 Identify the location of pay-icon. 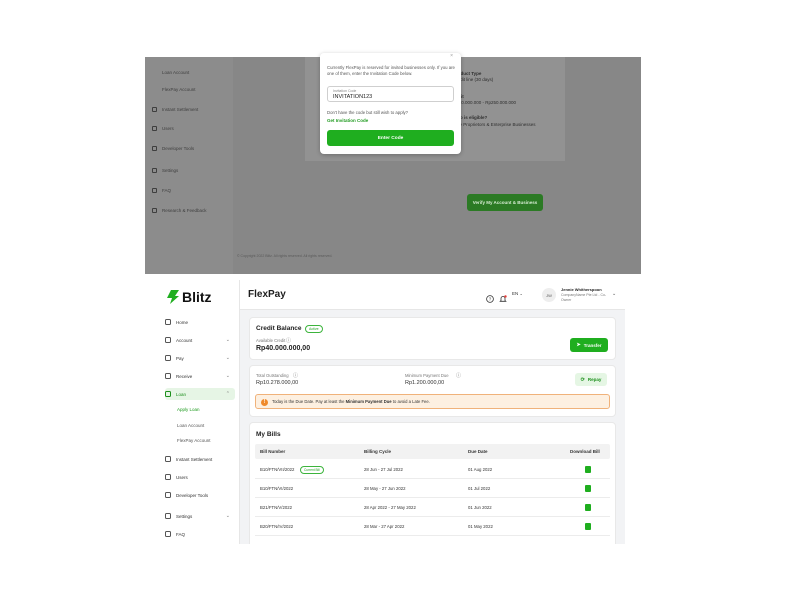
(168, 358).